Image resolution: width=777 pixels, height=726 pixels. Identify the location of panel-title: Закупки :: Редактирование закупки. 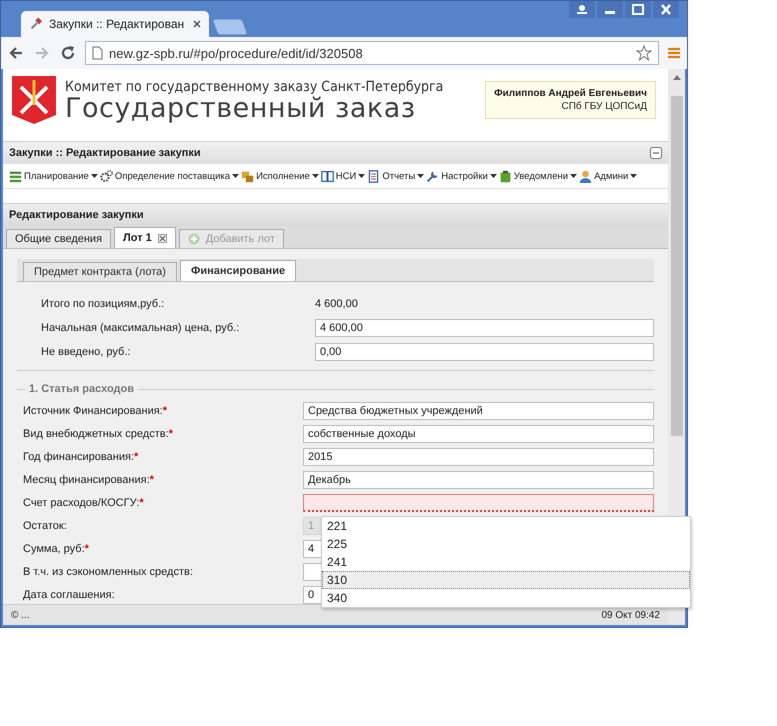
(105, 153).